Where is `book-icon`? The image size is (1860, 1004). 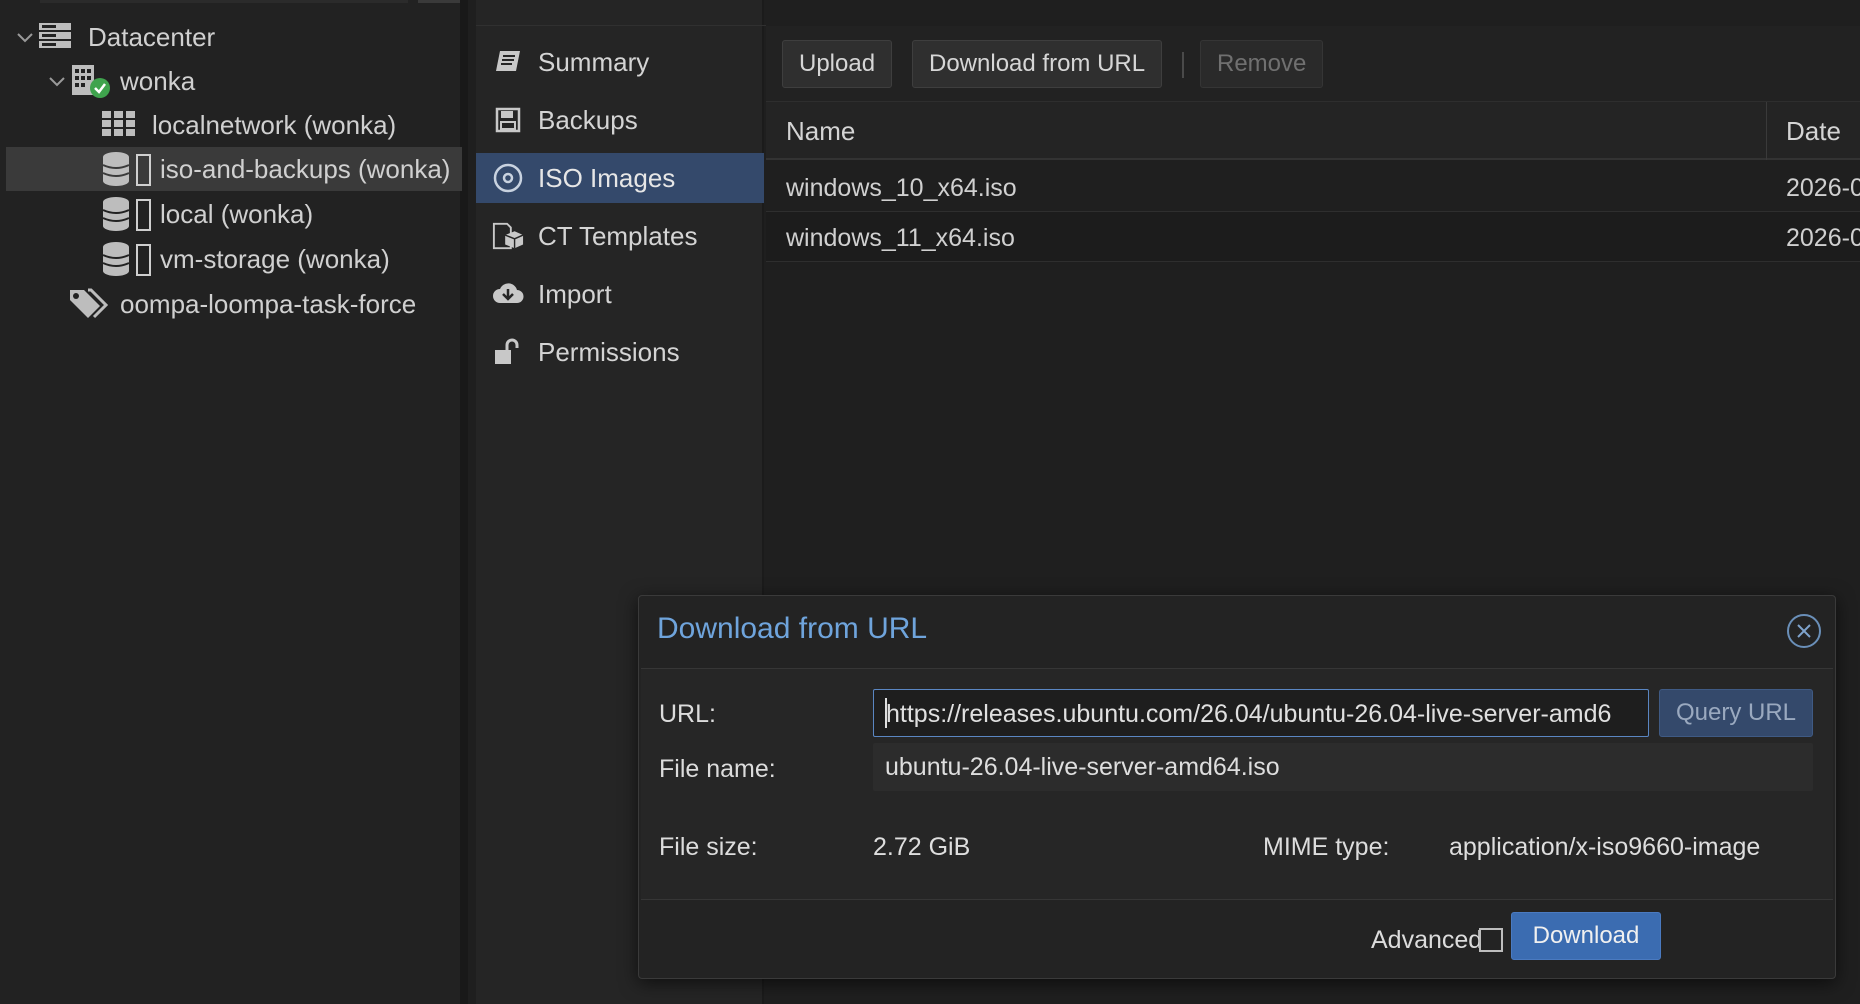
book-icon is located at coordinates (508, 62).